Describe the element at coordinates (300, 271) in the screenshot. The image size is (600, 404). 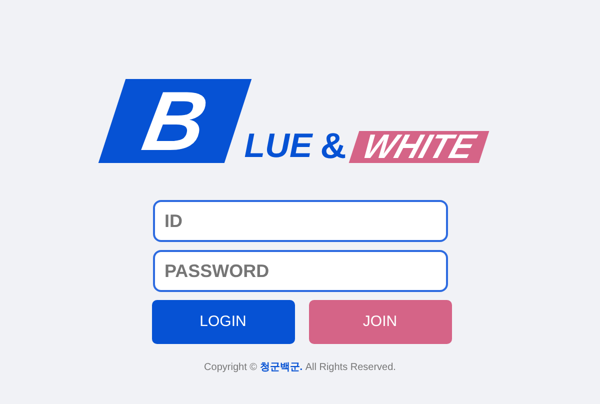
I see `password-field: PASSWORD` at that location.